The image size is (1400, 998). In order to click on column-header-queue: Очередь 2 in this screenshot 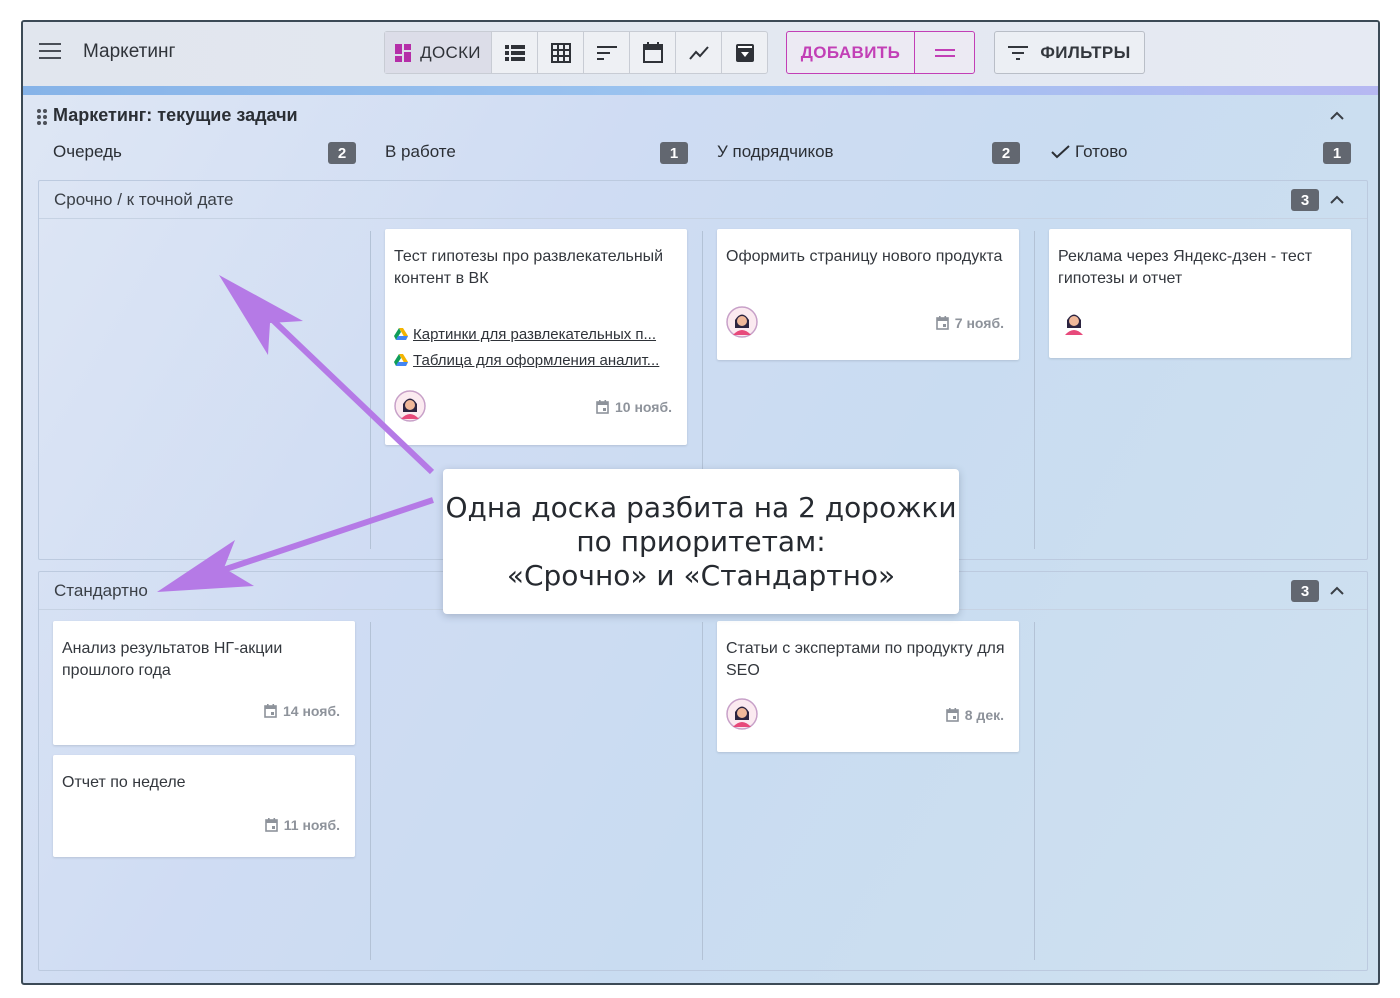, I will do `click(205, 153)`.